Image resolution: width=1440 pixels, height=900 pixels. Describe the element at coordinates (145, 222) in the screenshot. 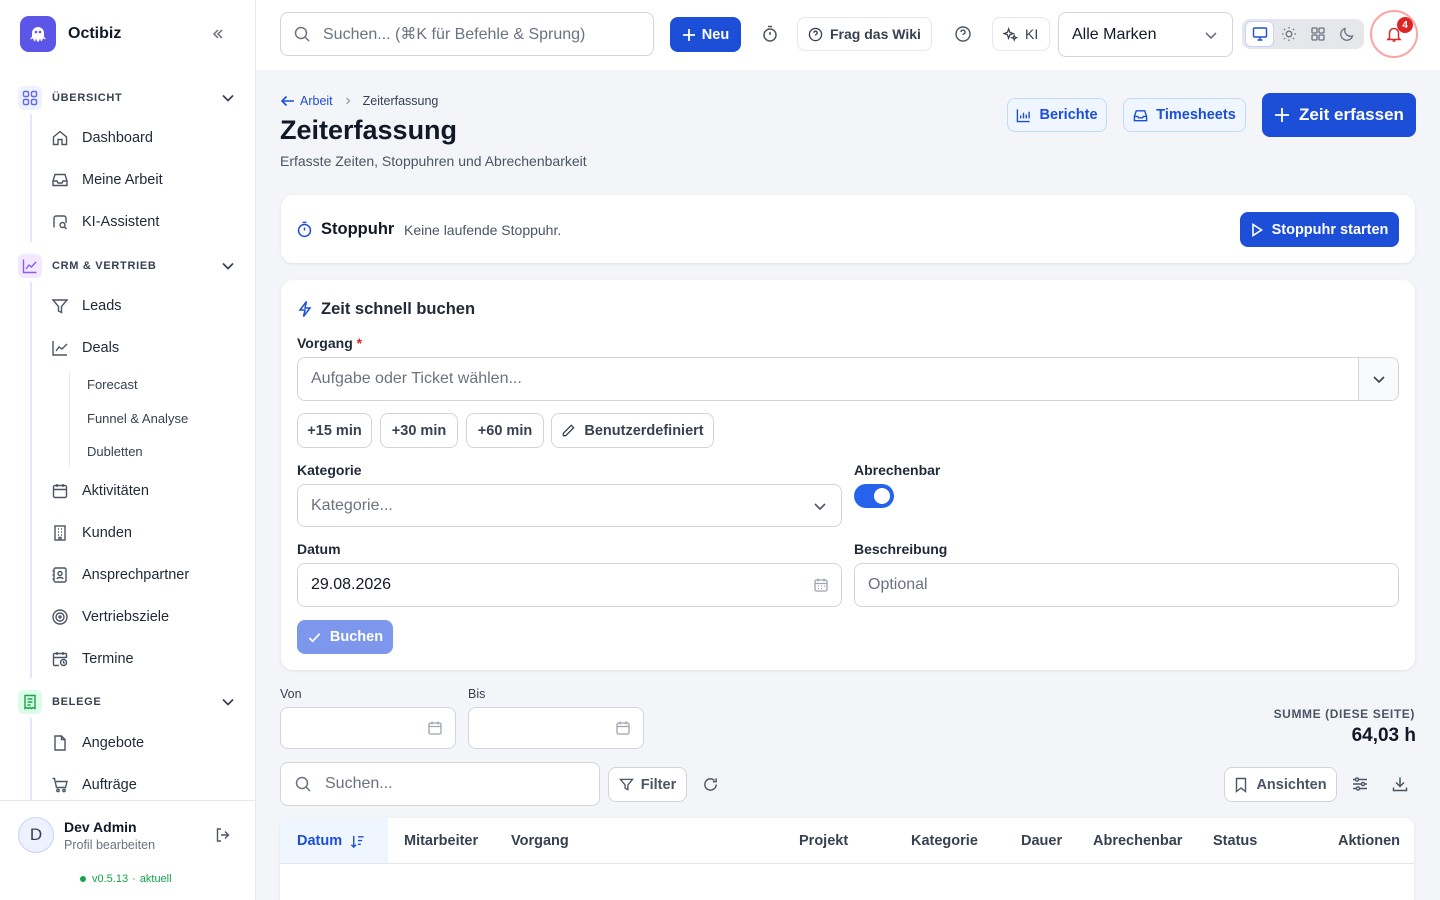

I see `sidebar-item-ki-assistent: KI-Assistent` at that location.